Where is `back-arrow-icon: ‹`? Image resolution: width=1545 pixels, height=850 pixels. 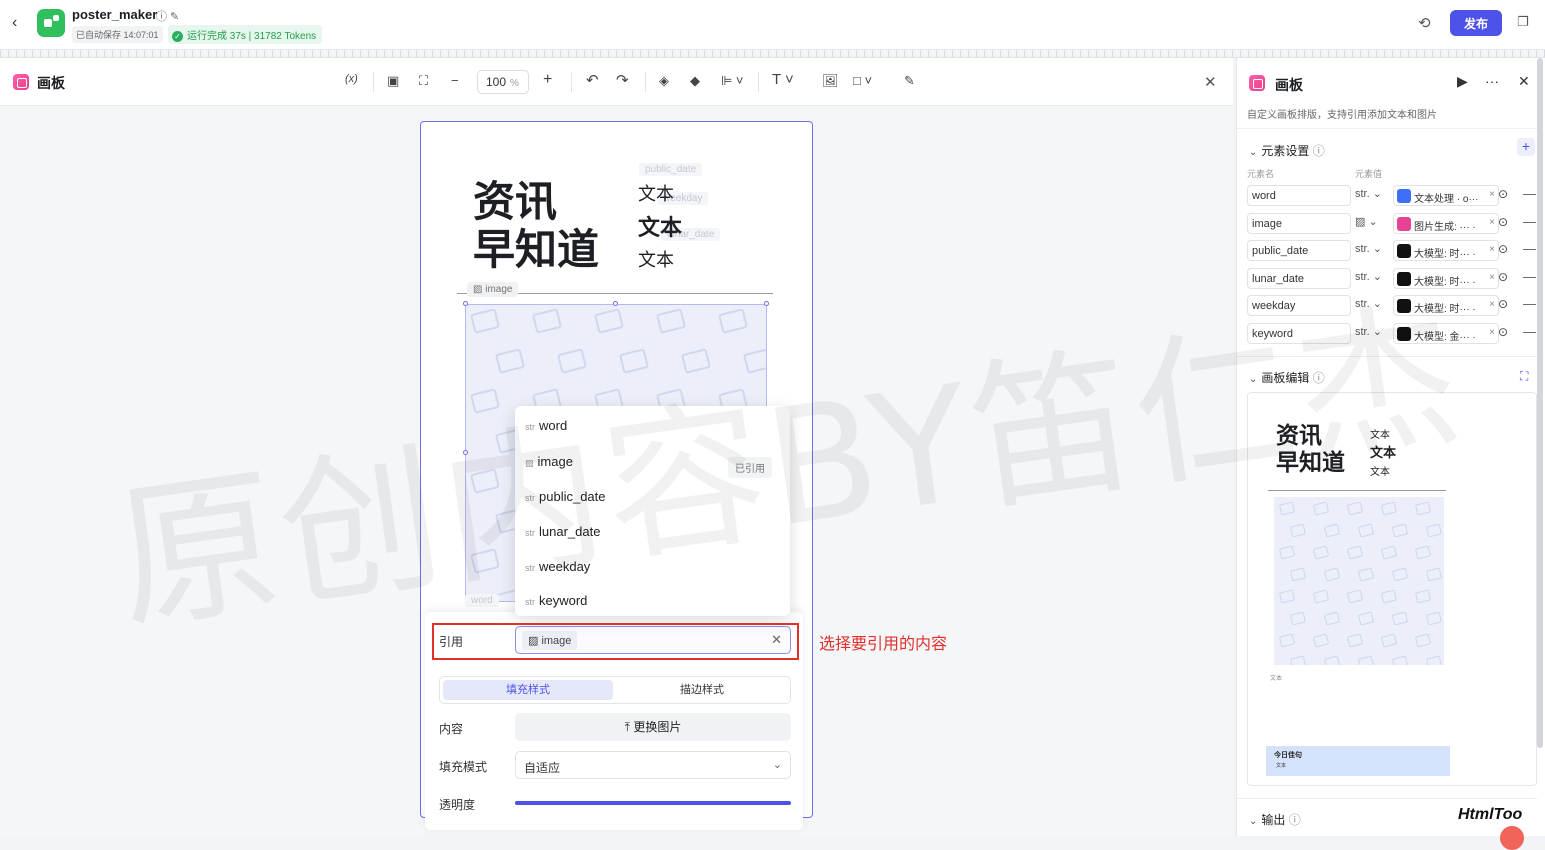 back-arrow-icon: ‹ is located at coordinates (14, 23).